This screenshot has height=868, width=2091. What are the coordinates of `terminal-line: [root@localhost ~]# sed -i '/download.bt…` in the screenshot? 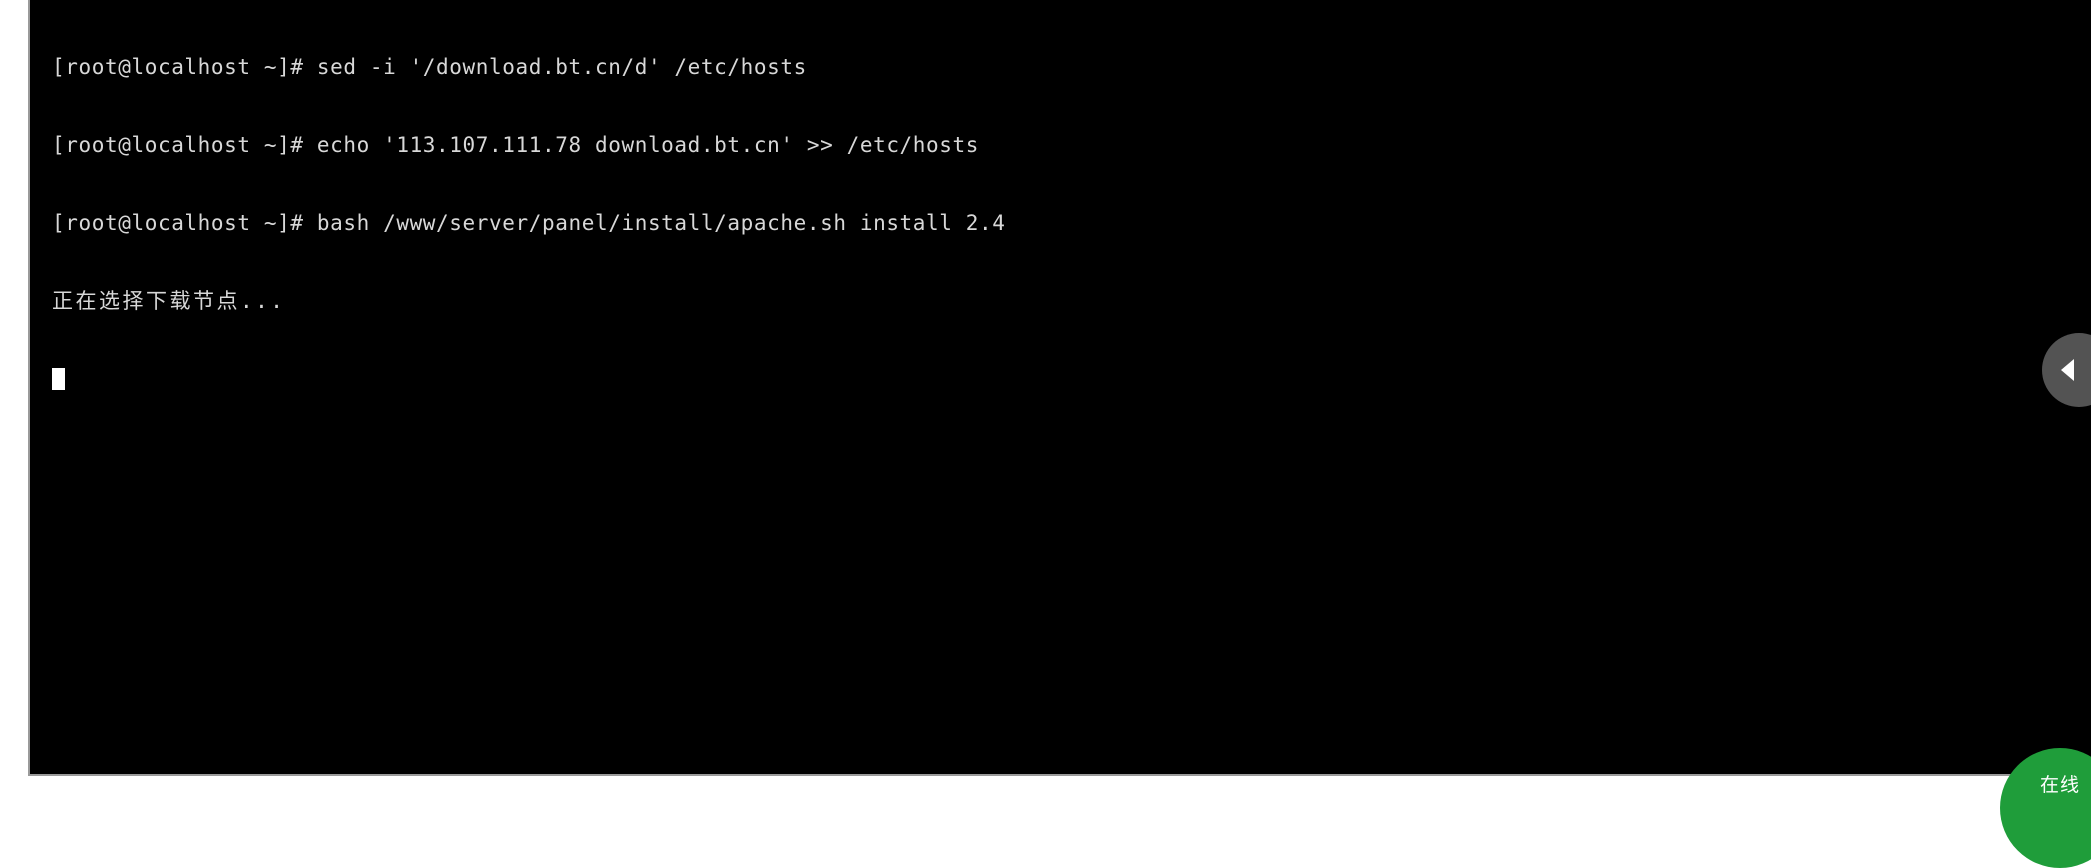 It's located at (429, 67).